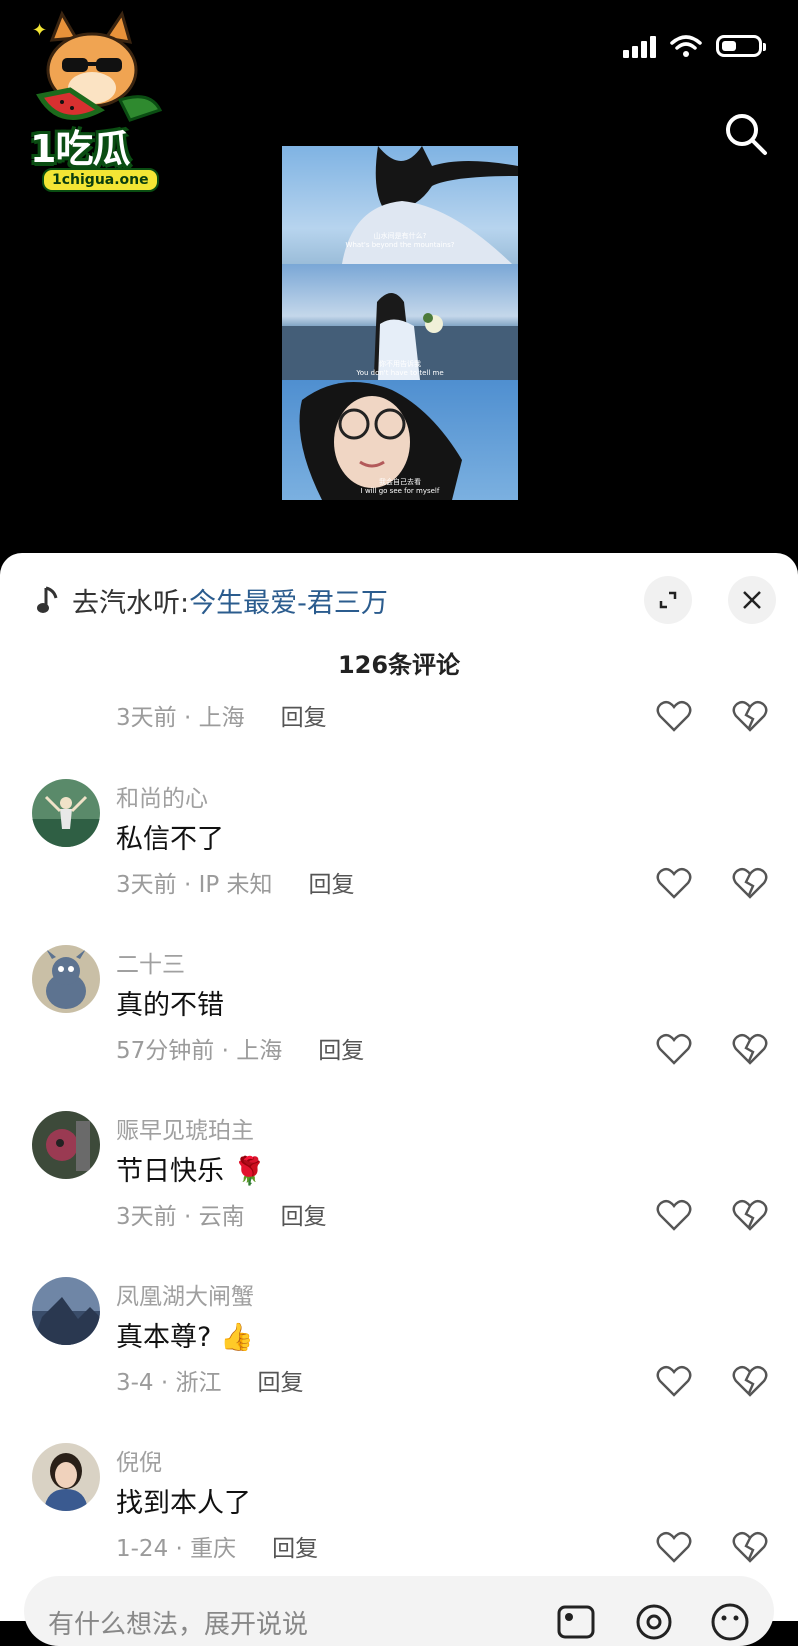 The width and height of the screenshot is (798, 1646). I want to click on search-icon, so click(746, 134).